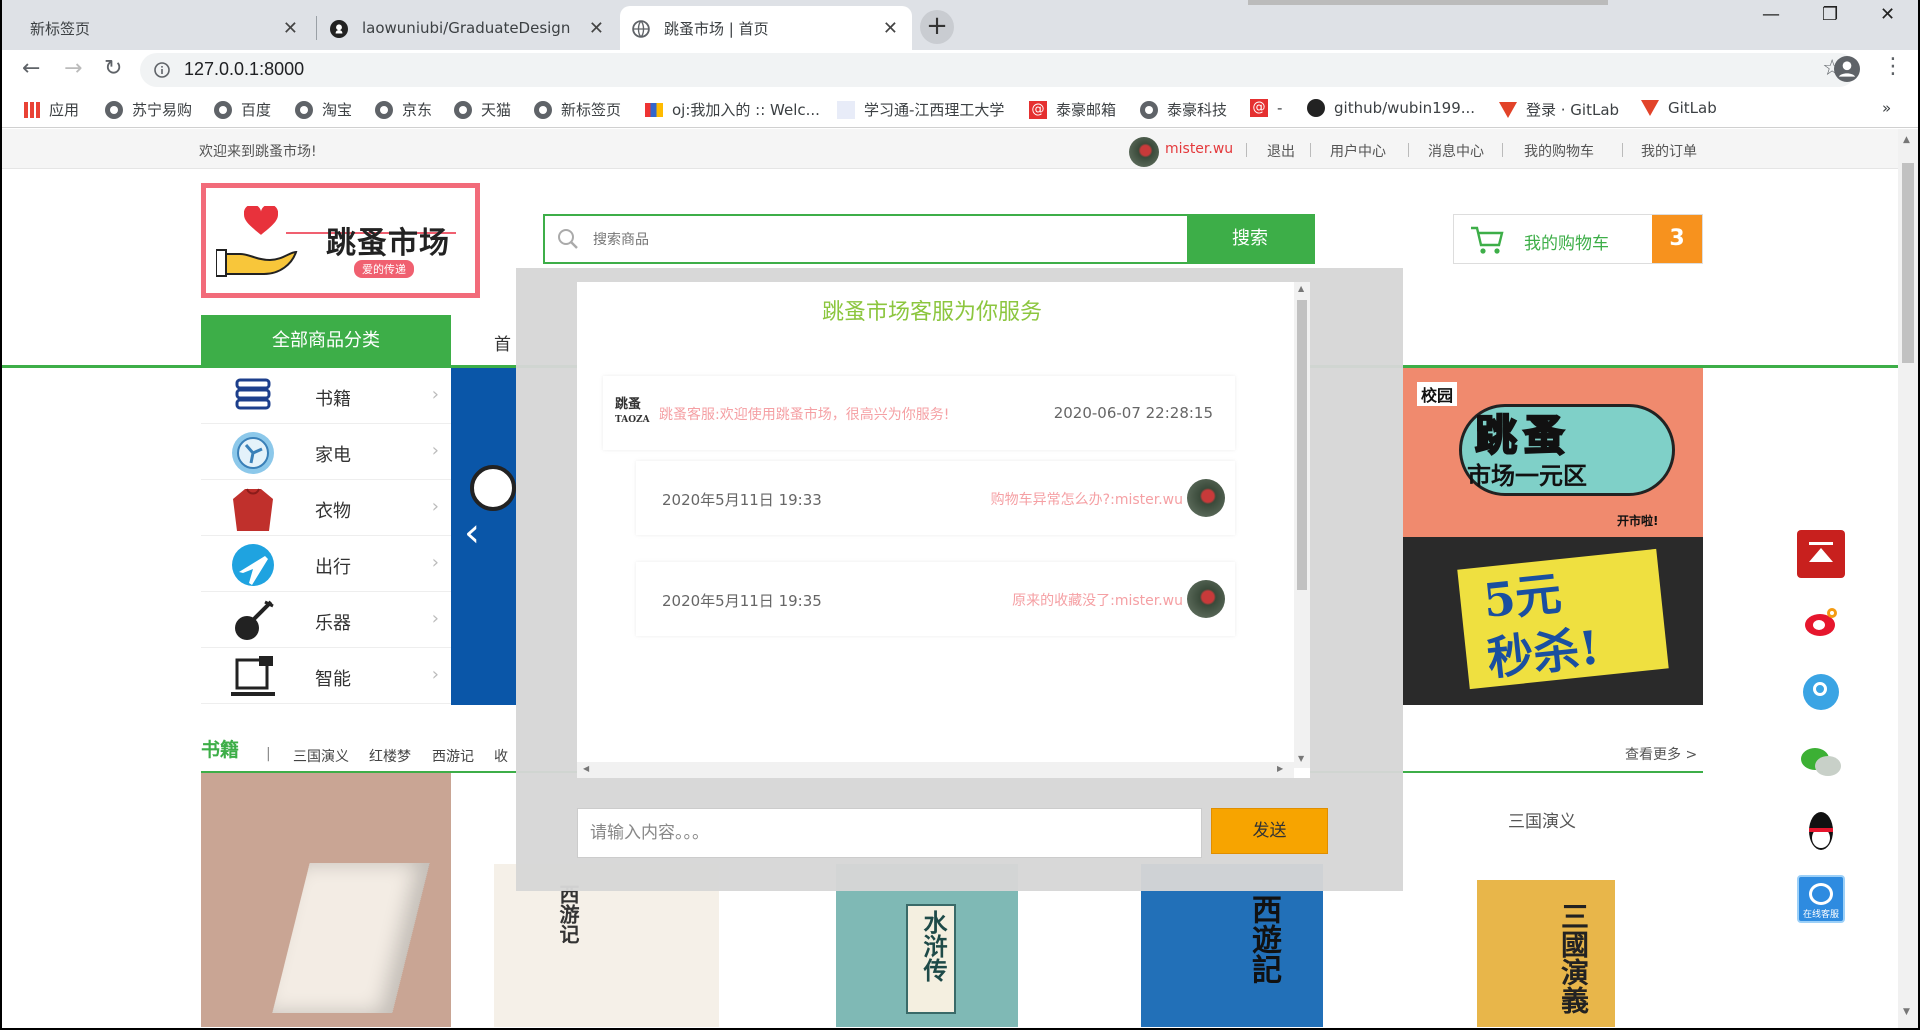  Describe the element at coordinates (1546, 953) in the screenshot. I see `product-sanguo: 三國演義` at that location.